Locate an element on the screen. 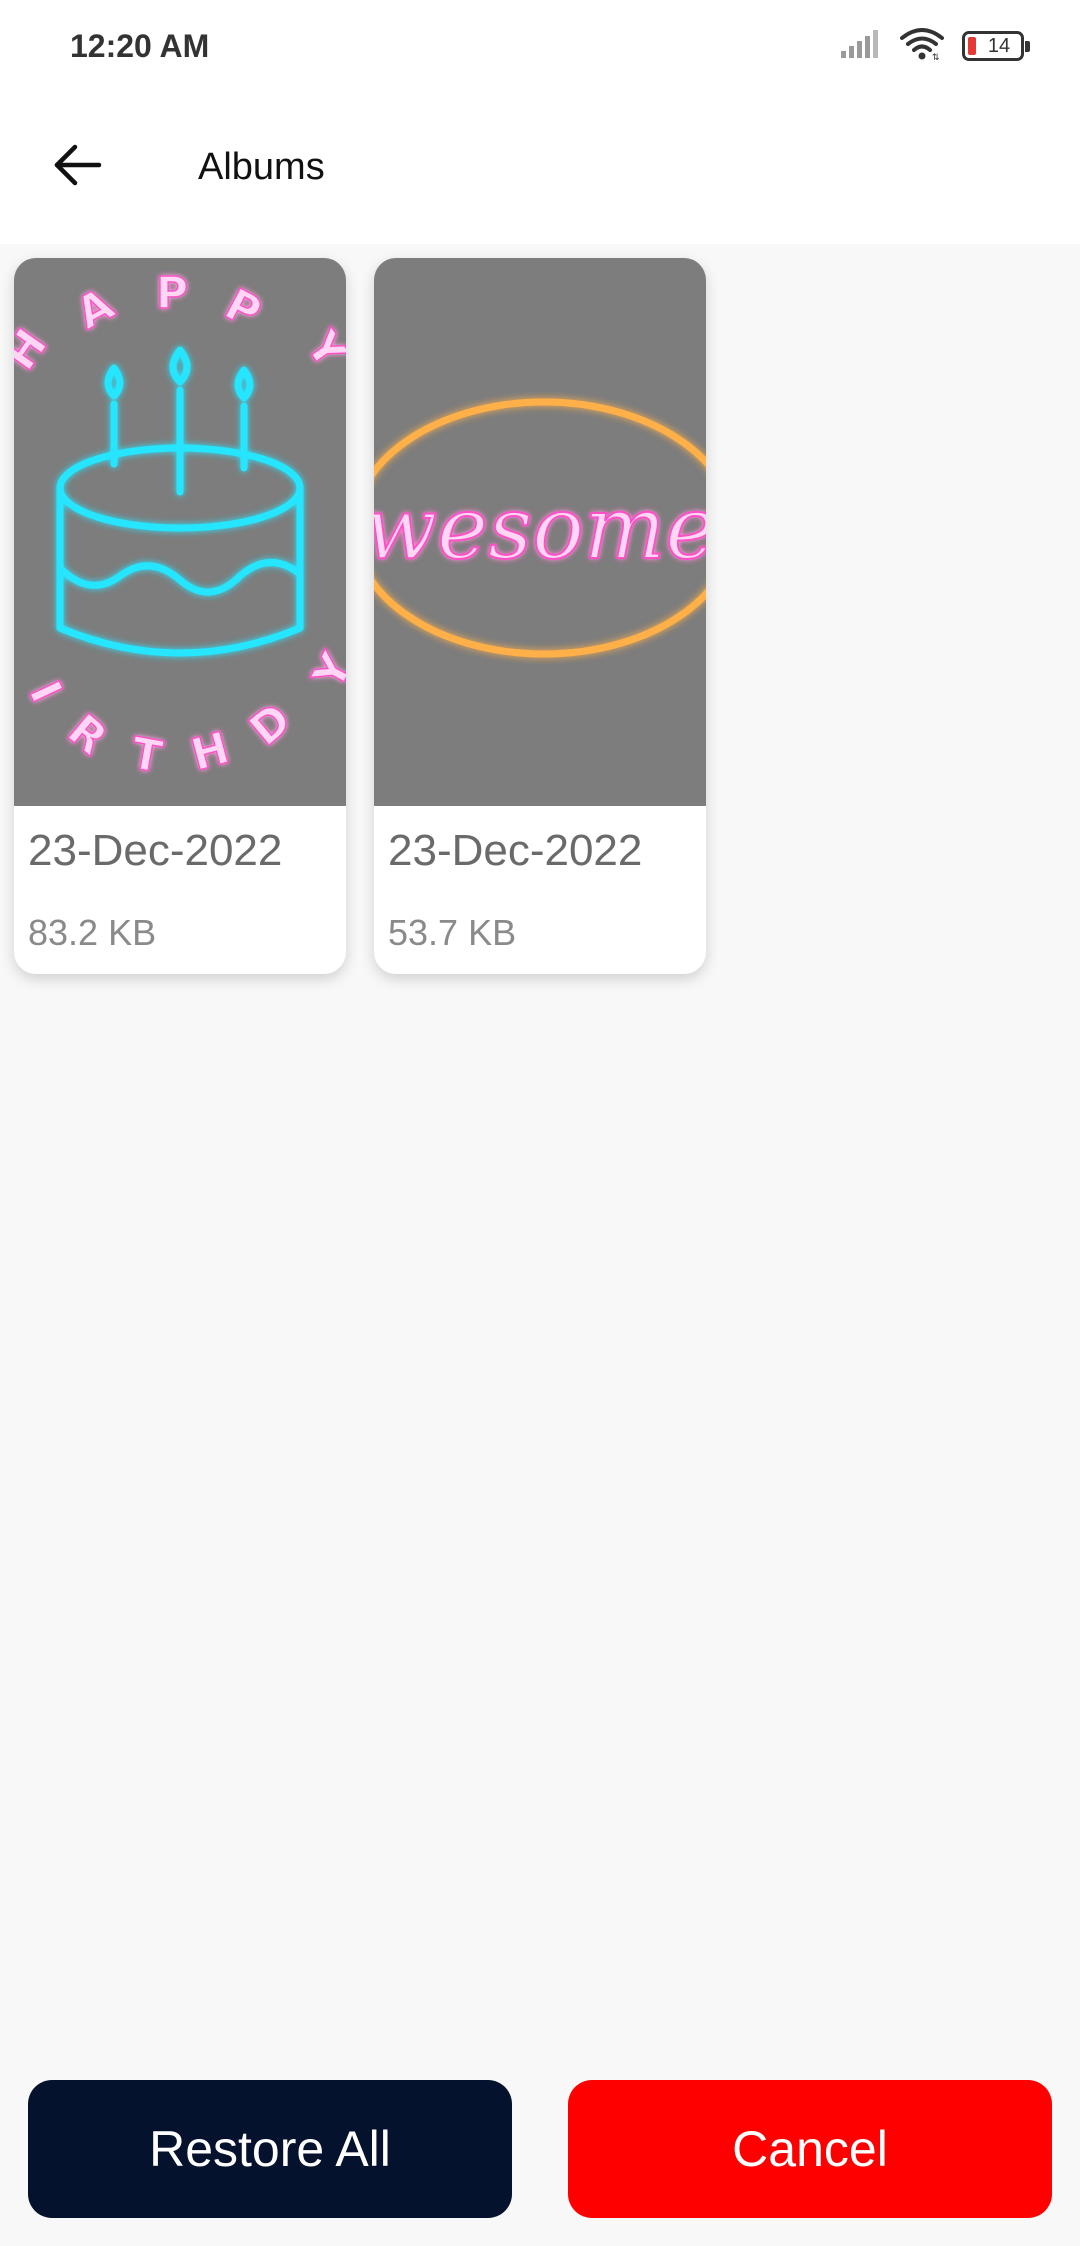 This screenshot has width=1080, height=2246. bottom-action-bar: Restore All Cancel is located at coordinates (540, 2150).